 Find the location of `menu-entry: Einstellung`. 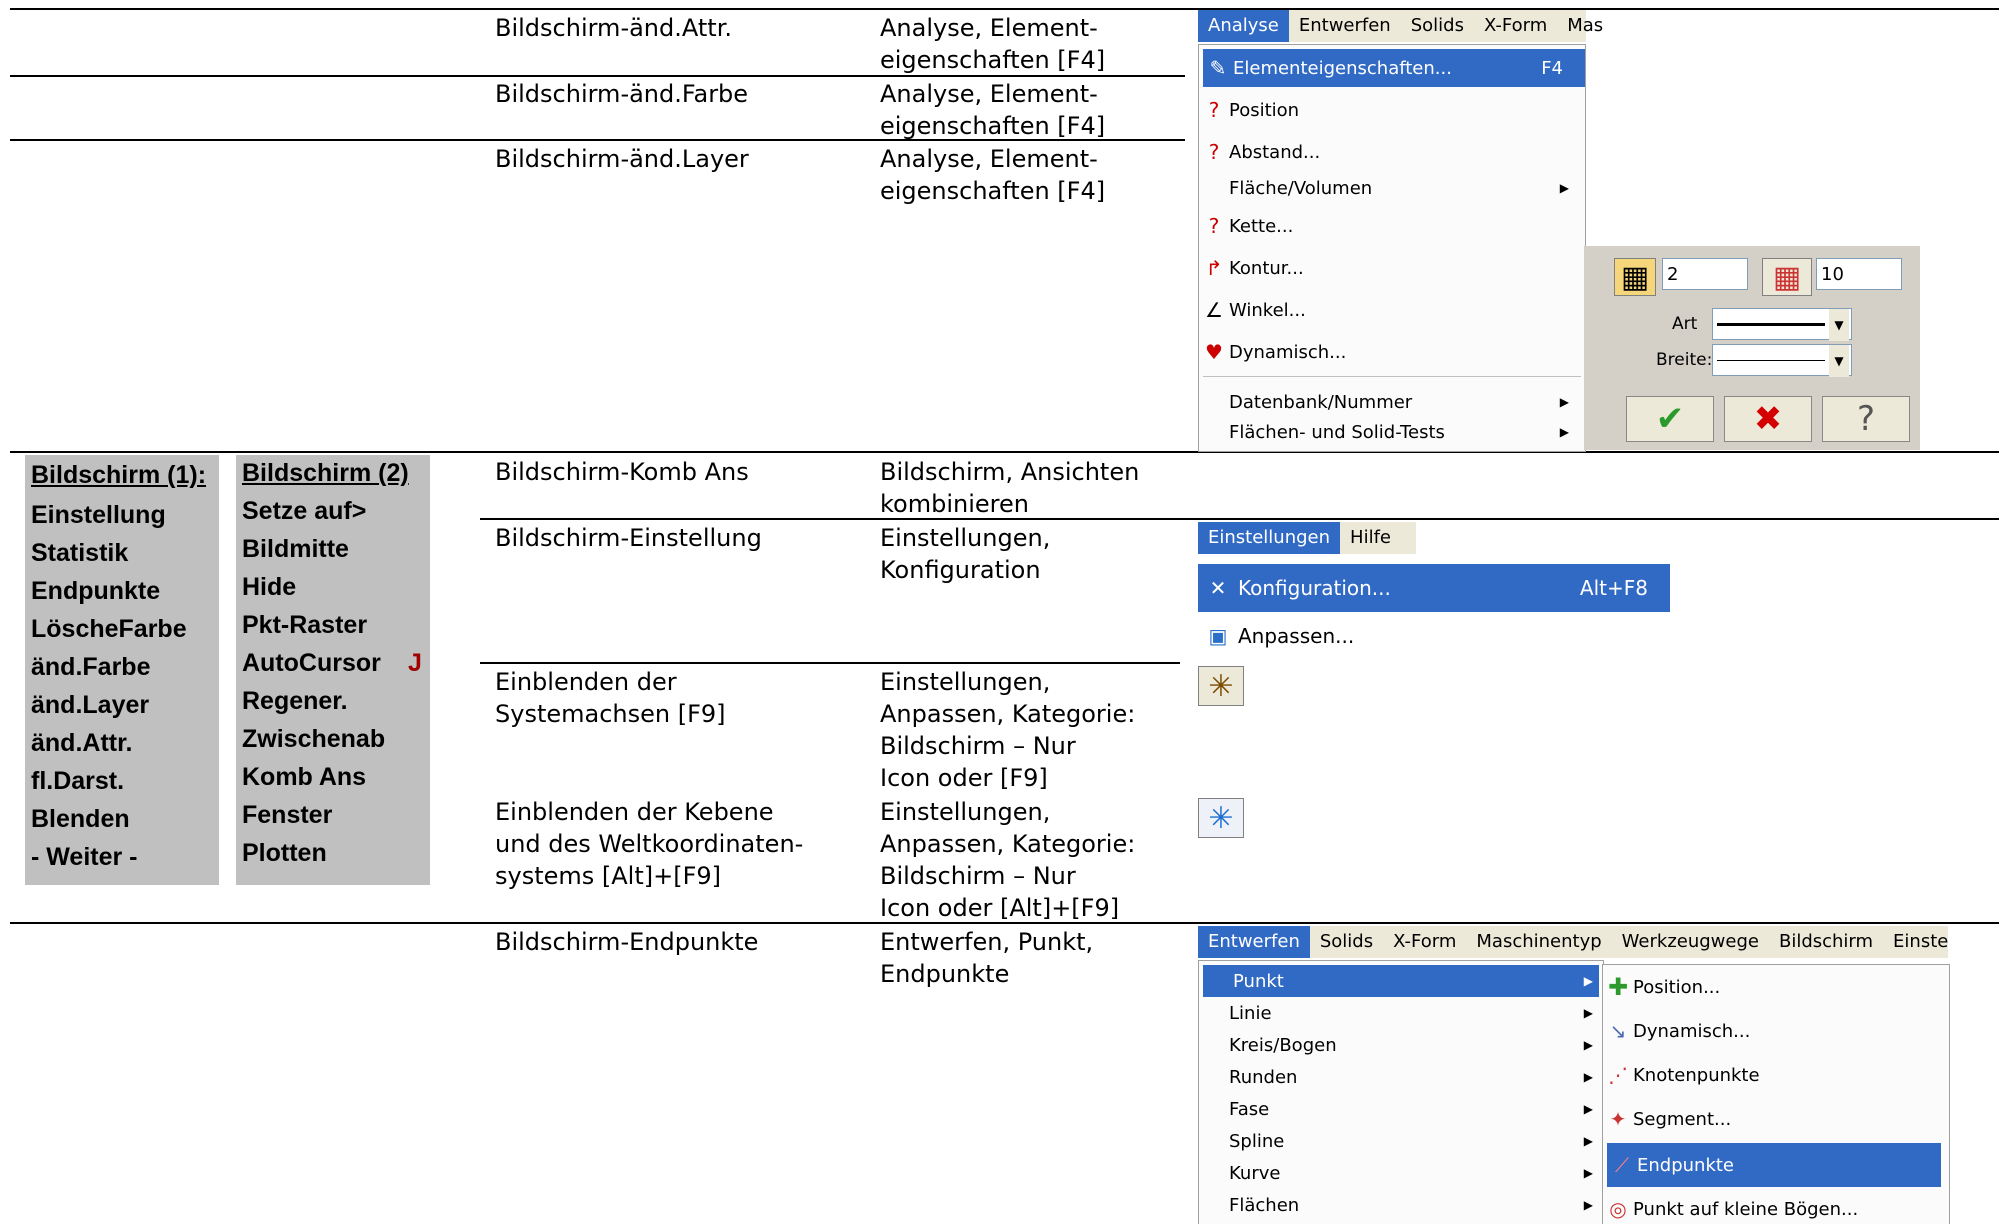

menu-entry: Einstellung is located at coordinates (98, 515).